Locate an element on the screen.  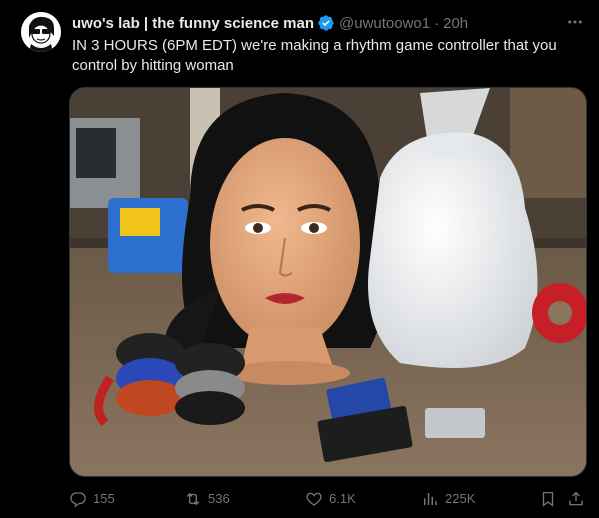
repost-count: 536 is located at coordinates (219, 498).